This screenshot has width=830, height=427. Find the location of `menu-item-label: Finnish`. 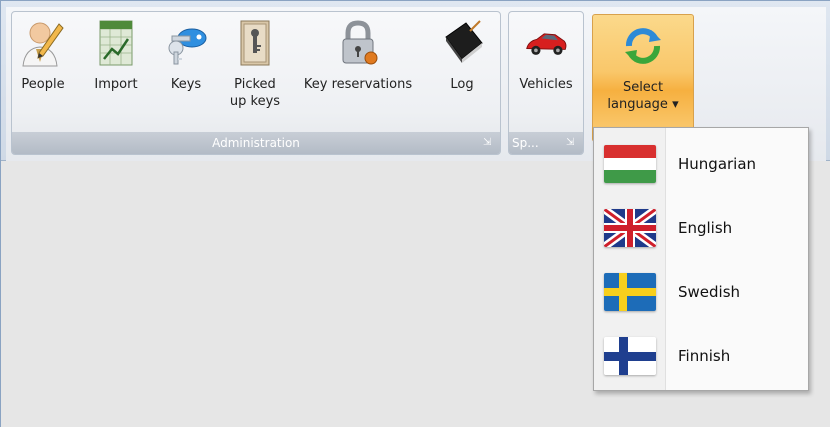

menu-item-label: Finnish is located at coordinates (704, 356).